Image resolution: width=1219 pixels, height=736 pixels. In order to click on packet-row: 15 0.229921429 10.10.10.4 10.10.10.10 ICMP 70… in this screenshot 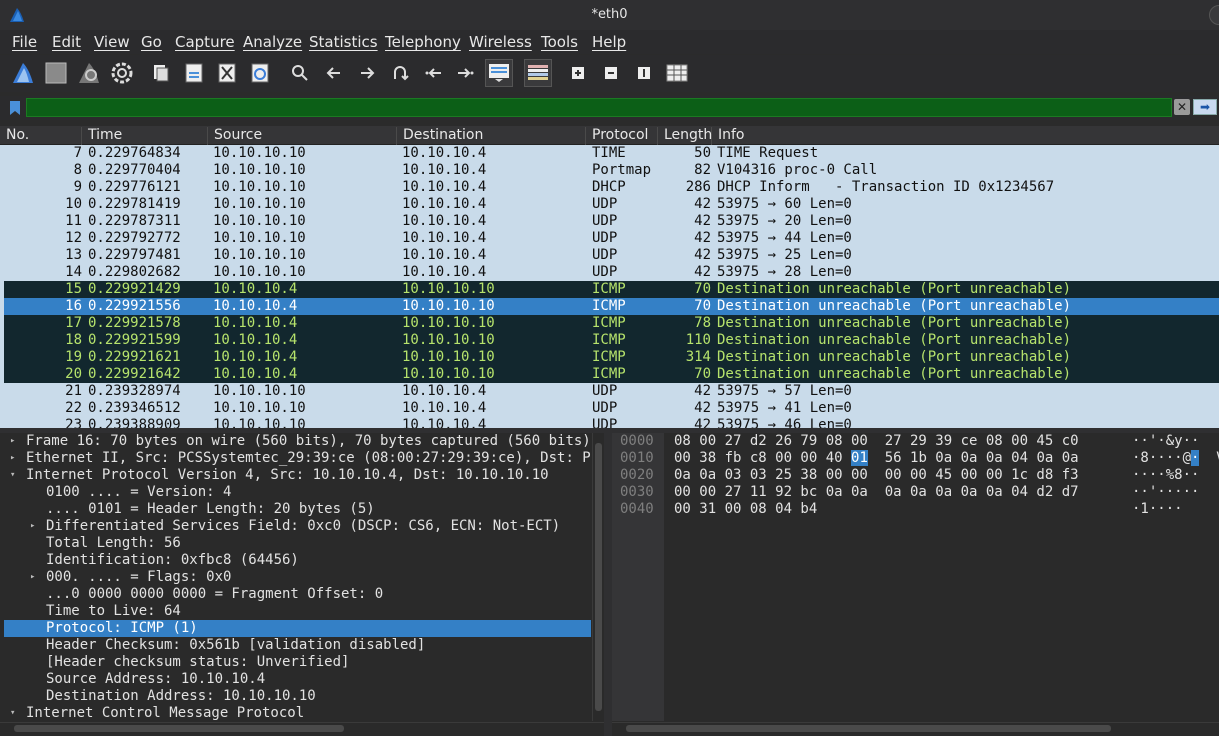, I will do `click(611, 289)`.